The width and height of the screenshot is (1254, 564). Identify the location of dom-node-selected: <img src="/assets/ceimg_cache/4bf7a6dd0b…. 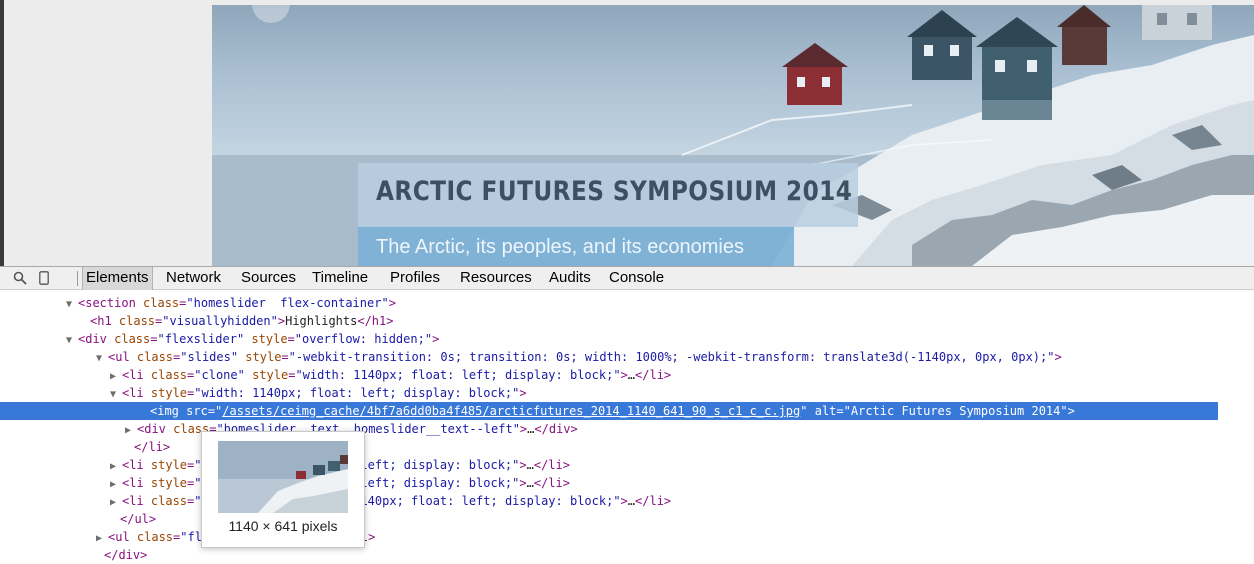
(609, 411).